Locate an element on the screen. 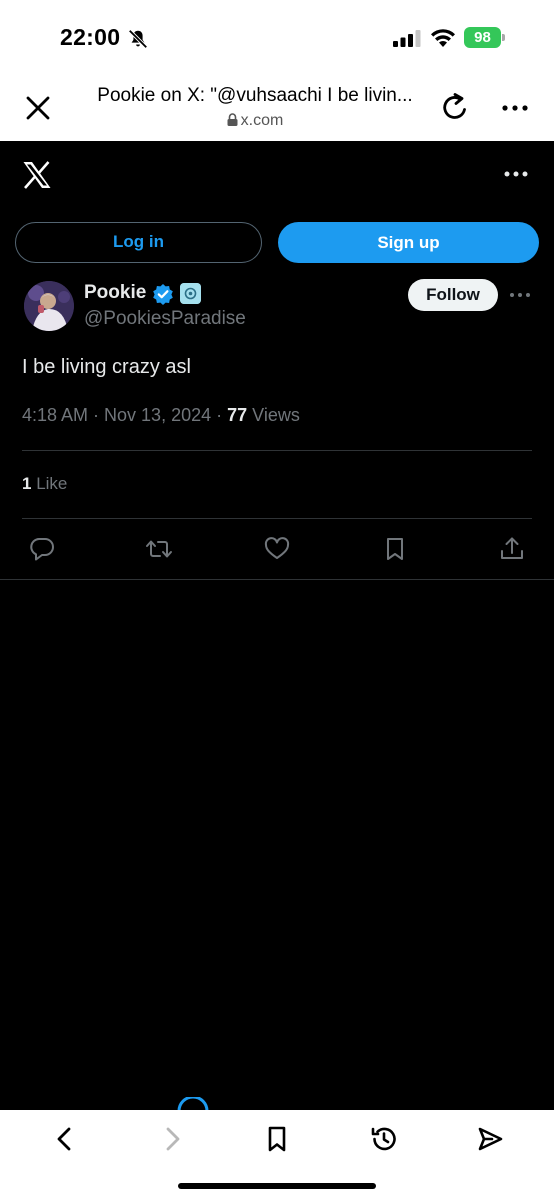 This screenshot has height=1200, width=554. share-icon is located at coordinates (512, 549).